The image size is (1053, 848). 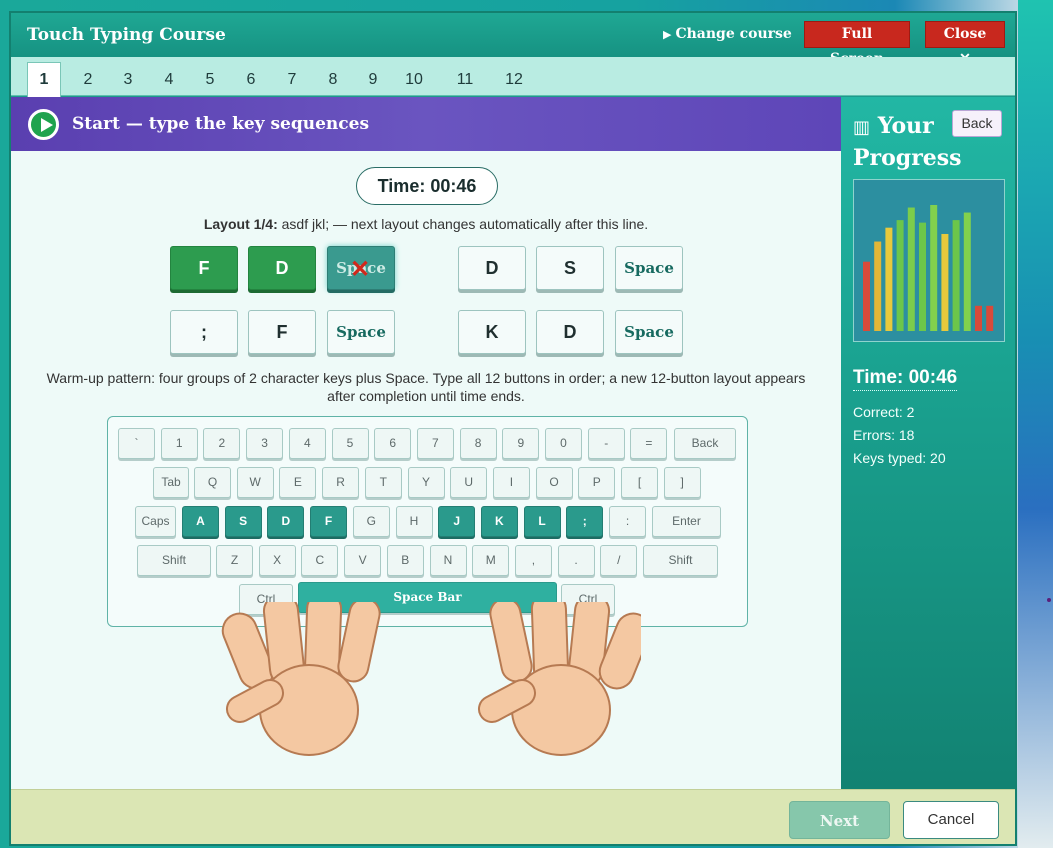 What do you see at coordinates (361, 268) in the screenshot?
I see `sequence-key: Space ✕` at bounding box center [361, 268].